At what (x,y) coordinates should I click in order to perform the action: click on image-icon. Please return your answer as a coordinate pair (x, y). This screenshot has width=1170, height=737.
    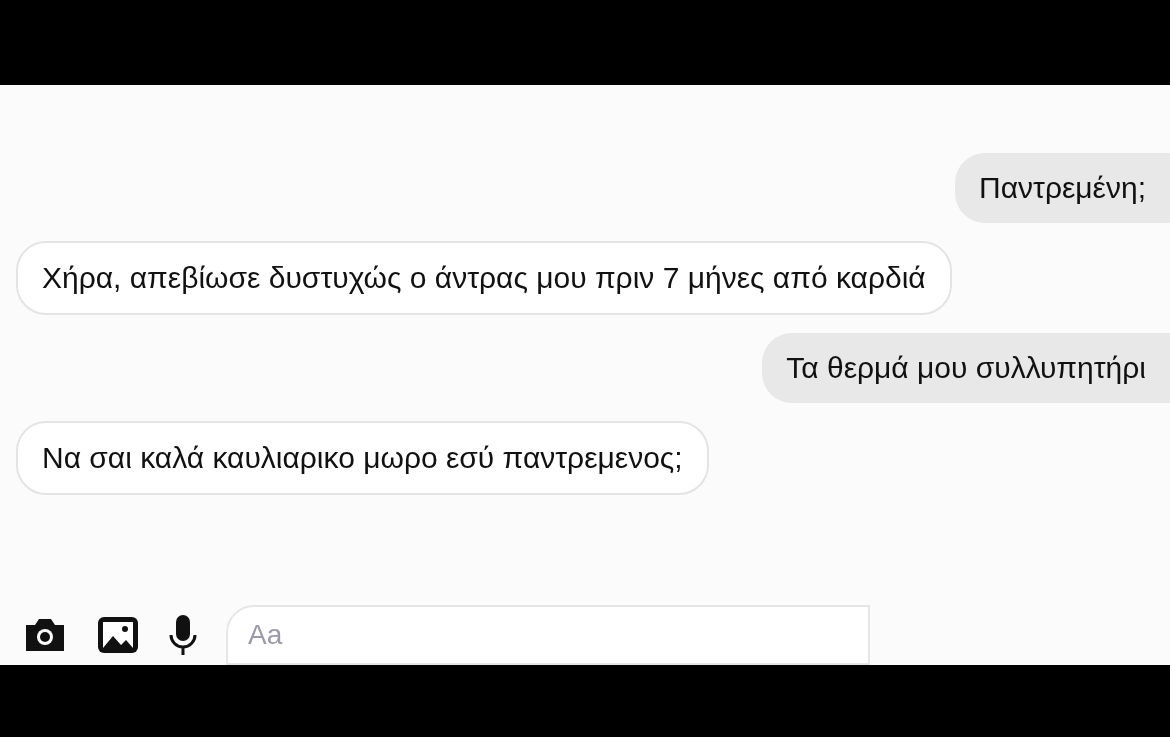
    Looking at the image, I should click on (118, 635).